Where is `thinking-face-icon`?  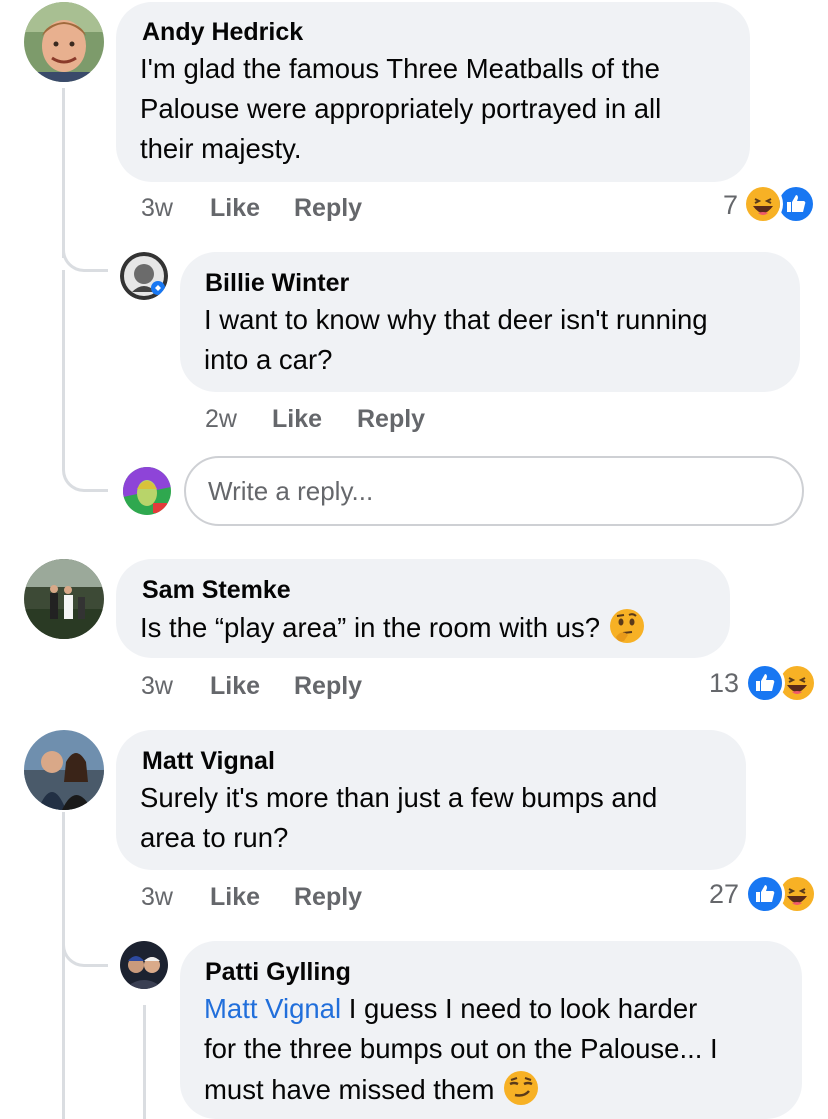 thinking-face-icon is located at coordinates (627, 626).